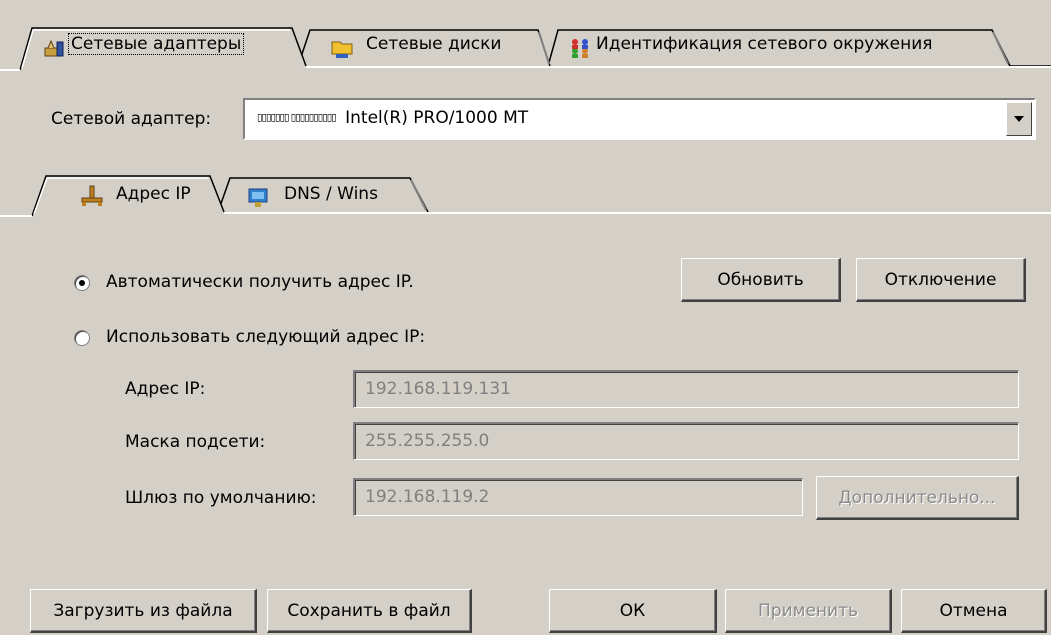  Describe the element at coordinates (639, 119) in the screenshot. I see `adapter-select: ▯▯▯▯▯▯▯ ▯▯▯▯▯▯▯▯▯▯ Intel(R) PRO/1000 MT` at that location.